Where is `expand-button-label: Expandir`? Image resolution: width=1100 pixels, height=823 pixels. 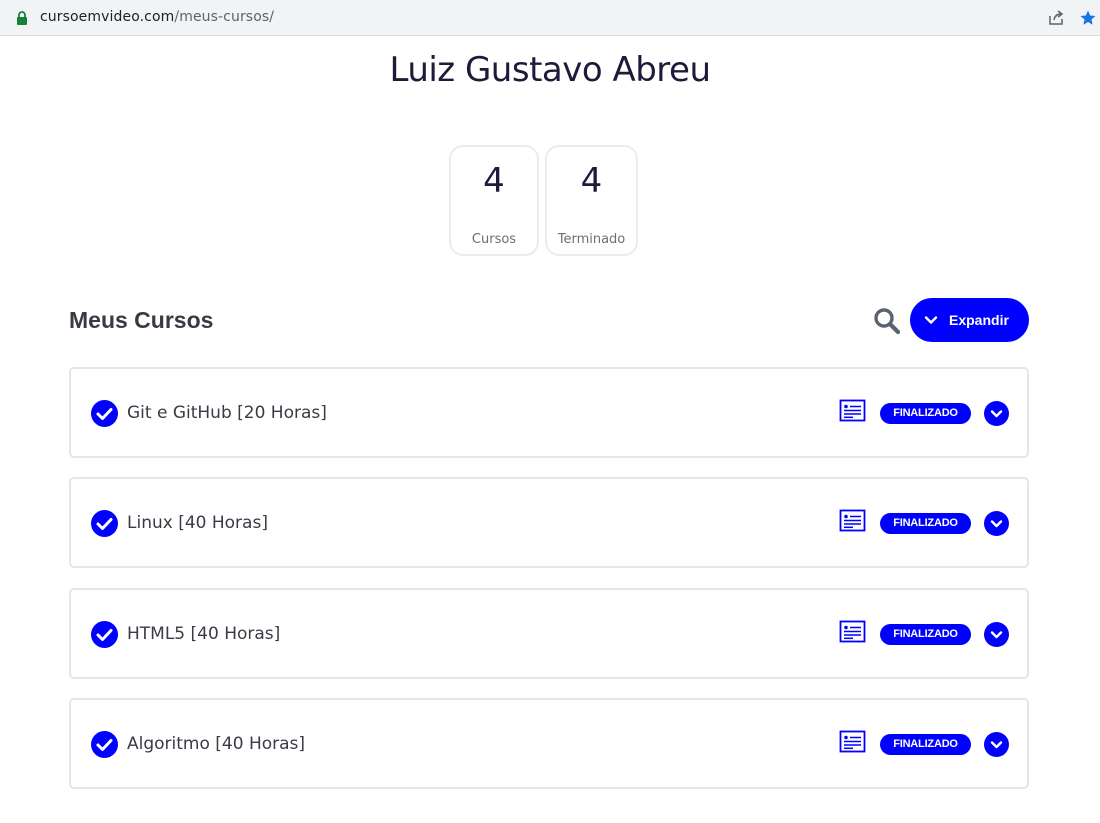
expand-button-label: Expandir is located at coordinates (979, 320).